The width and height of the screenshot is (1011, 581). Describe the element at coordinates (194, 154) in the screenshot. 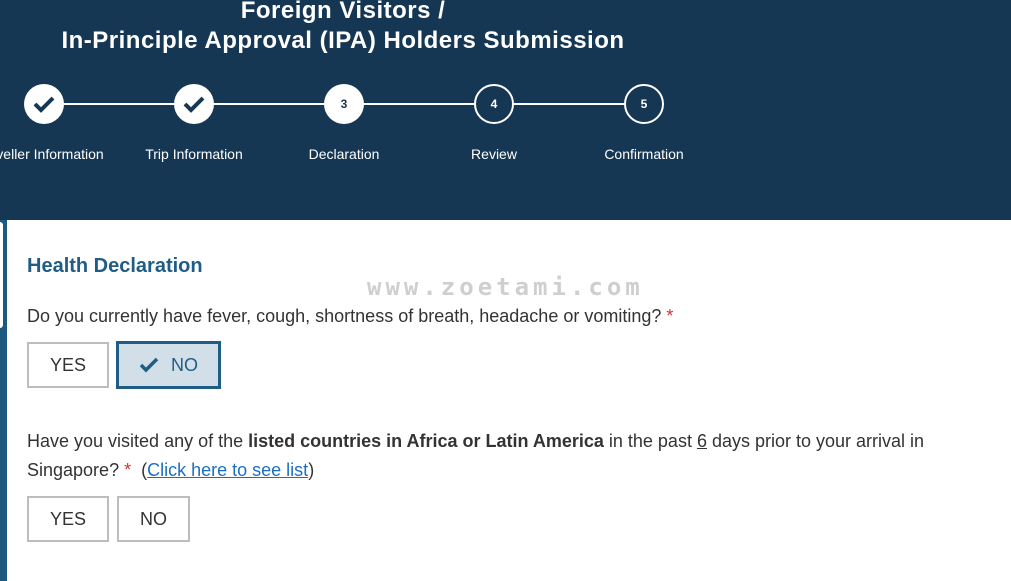

I see `step-2-label: Trip Information` at that location.